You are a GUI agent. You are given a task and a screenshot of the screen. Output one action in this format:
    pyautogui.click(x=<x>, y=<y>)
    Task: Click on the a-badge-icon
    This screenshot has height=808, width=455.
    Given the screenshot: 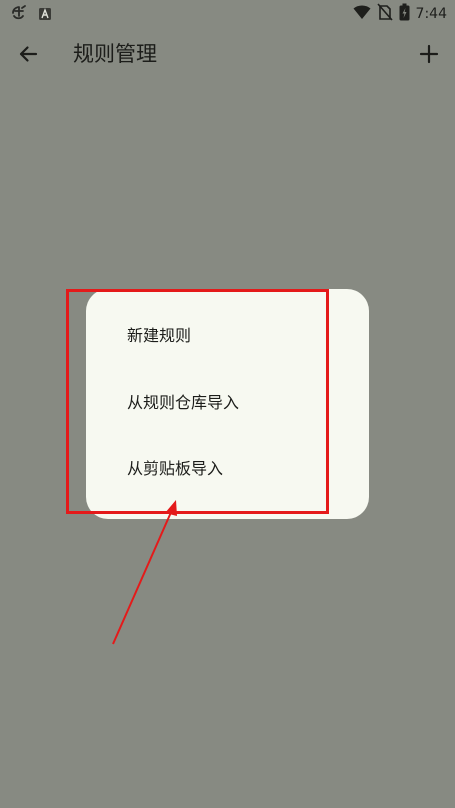 What is the action you would take?
    pyautogui.click(x=45, y=15)
    